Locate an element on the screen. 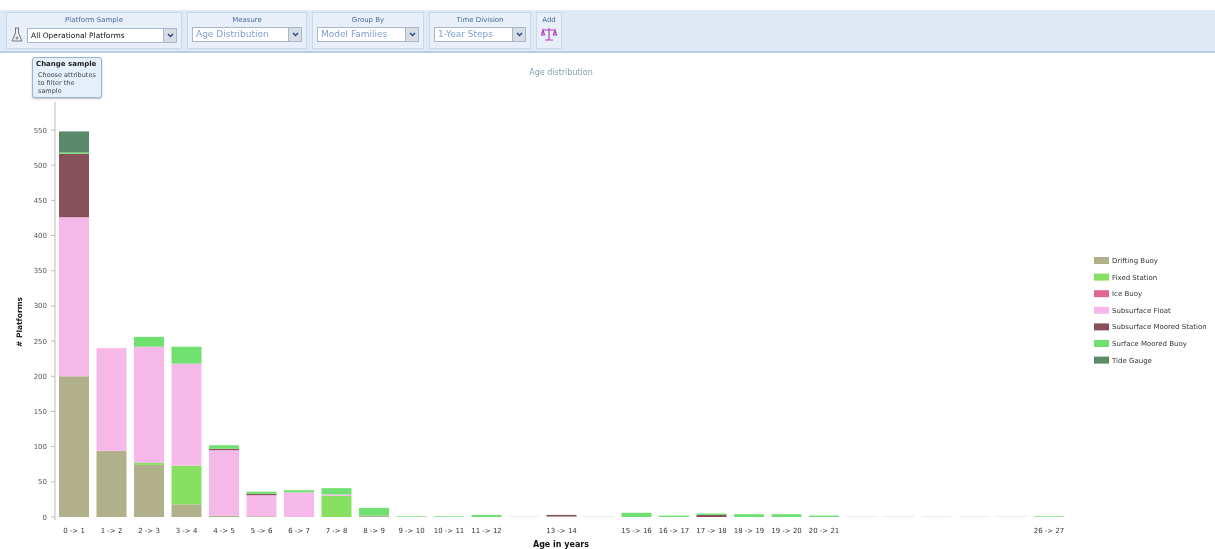  x-axis-title: Age in years is located at coordinates (561, 544).